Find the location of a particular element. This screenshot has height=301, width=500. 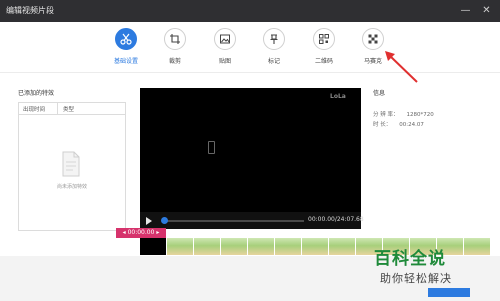

timeline-strip is located at coordinates (320, 246).